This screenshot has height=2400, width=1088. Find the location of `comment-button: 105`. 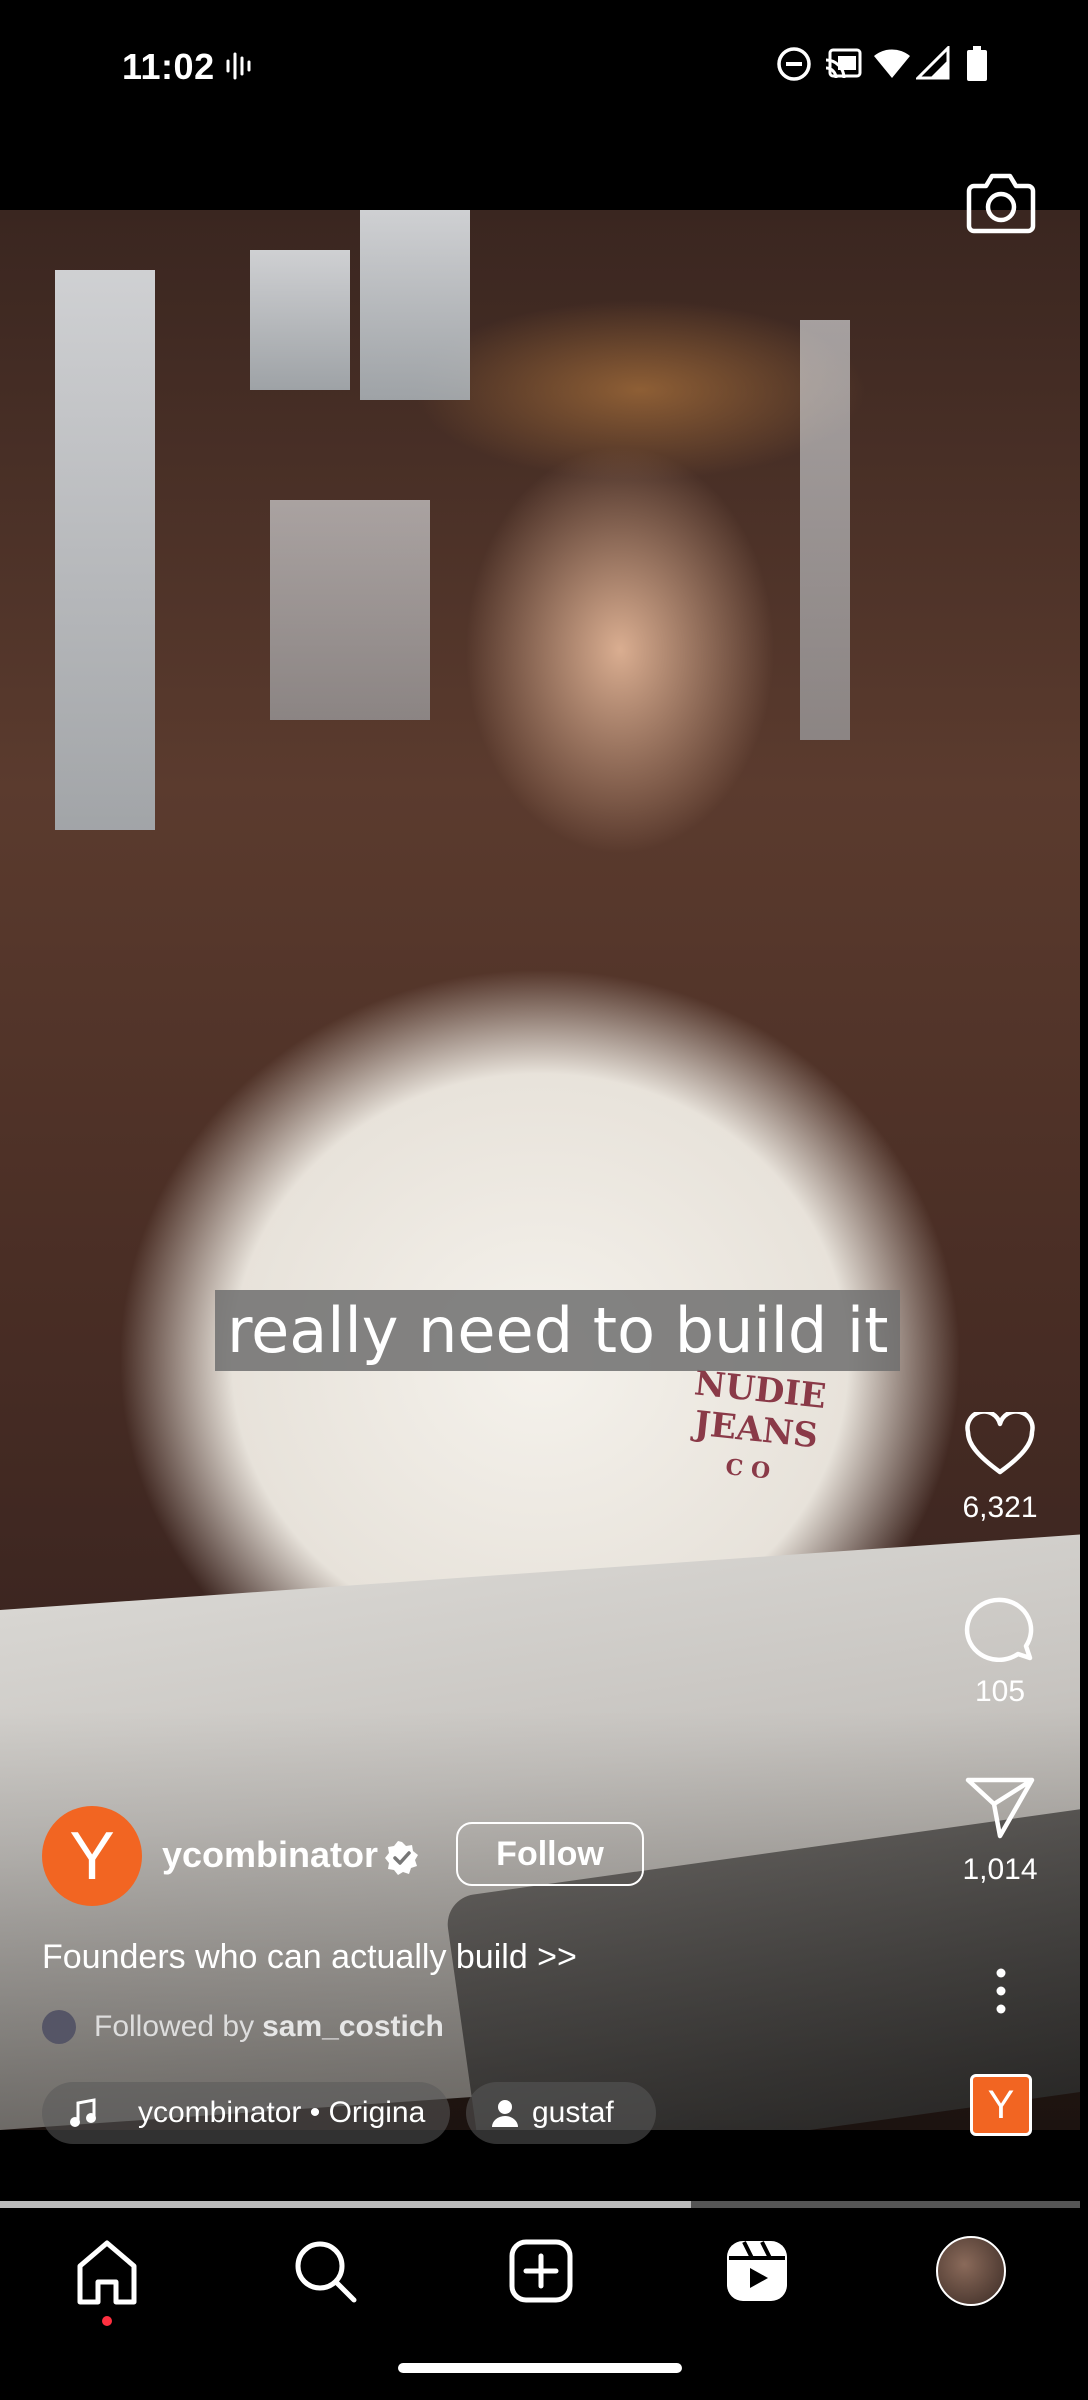

comment-button: 105 is located at coordinates (1000, 1650).